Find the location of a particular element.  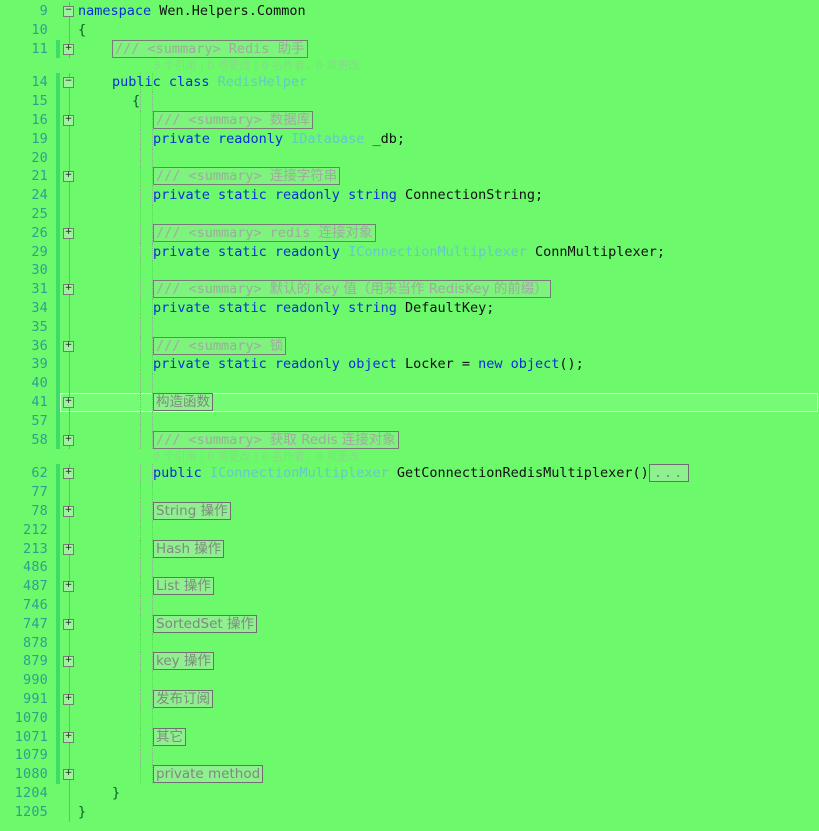

code-line-row: 10 { is located at coordinates (409, 30).